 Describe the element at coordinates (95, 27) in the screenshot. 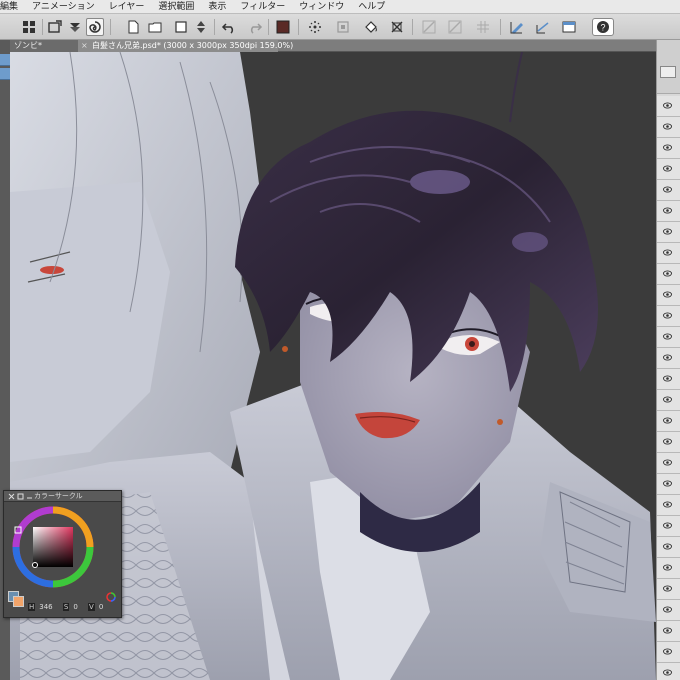

I see `swirl-icon` at that location.